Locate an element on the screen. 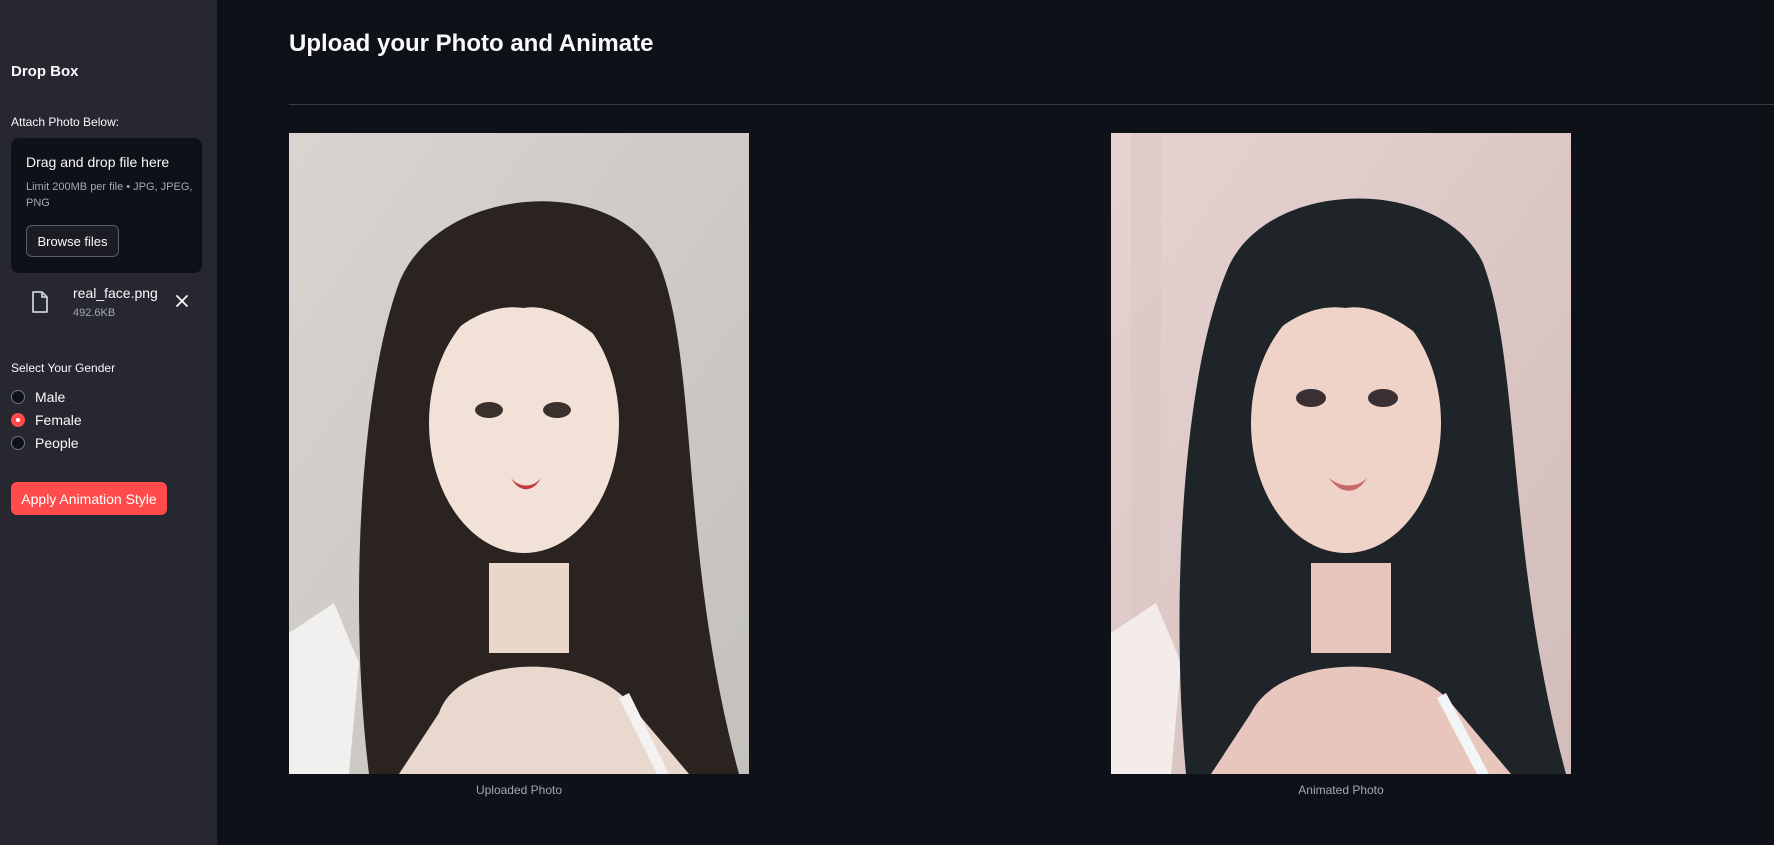 Image resolution: width=1774 pixels, height=845 pixels. radio-label: Male is located at coordinates (50, 396).